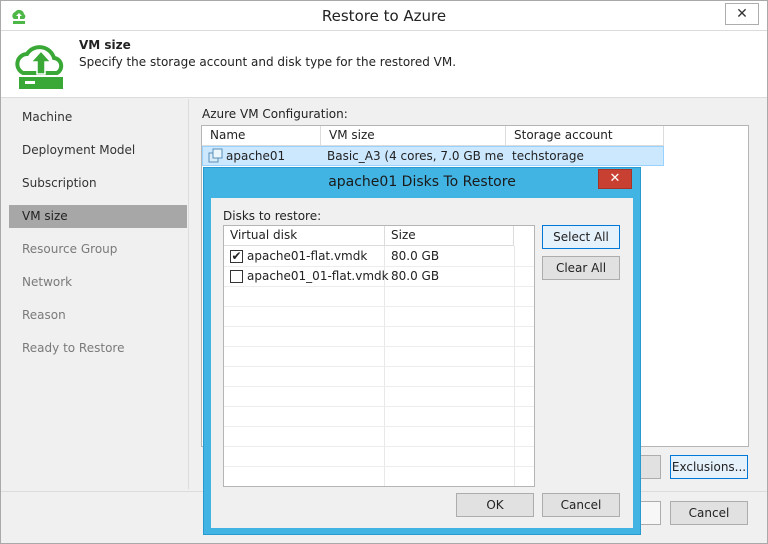  I want to click on table-row: ✔ apache01-flat.vmdk 80.0 GB, so click(379, 256).